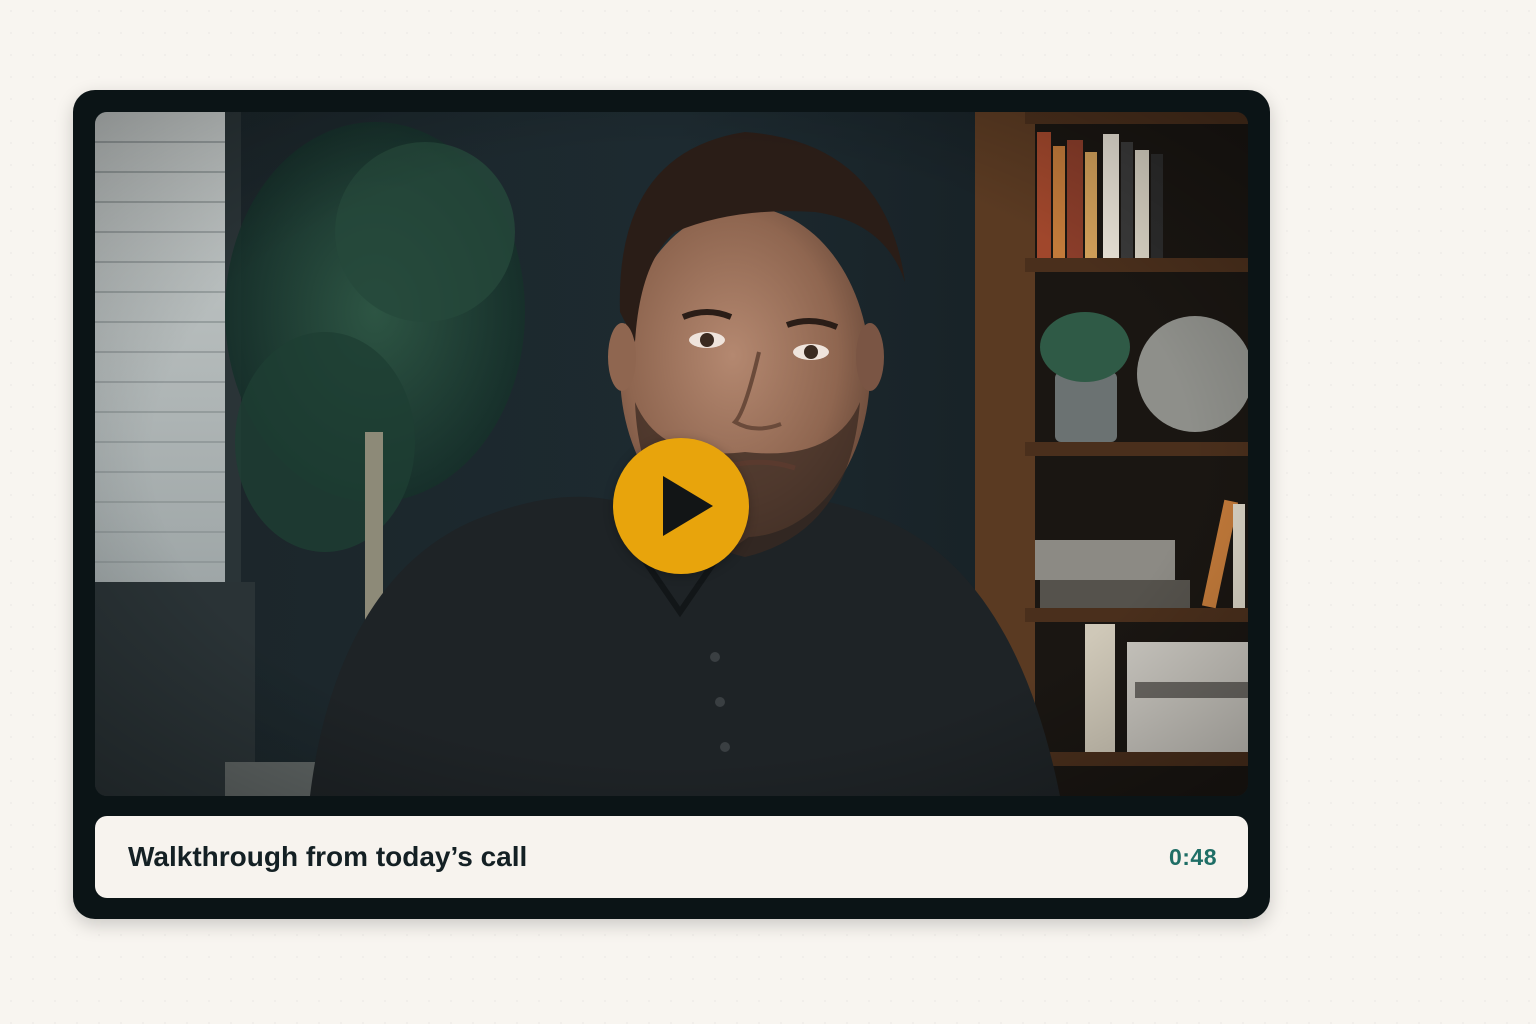 The height and width of the screenshot is (1024, 1536). What do you see at coordinates (1192, 857) in the screenshot?
I see `video-duration: 0:48` at bounding box center [1192, 857].